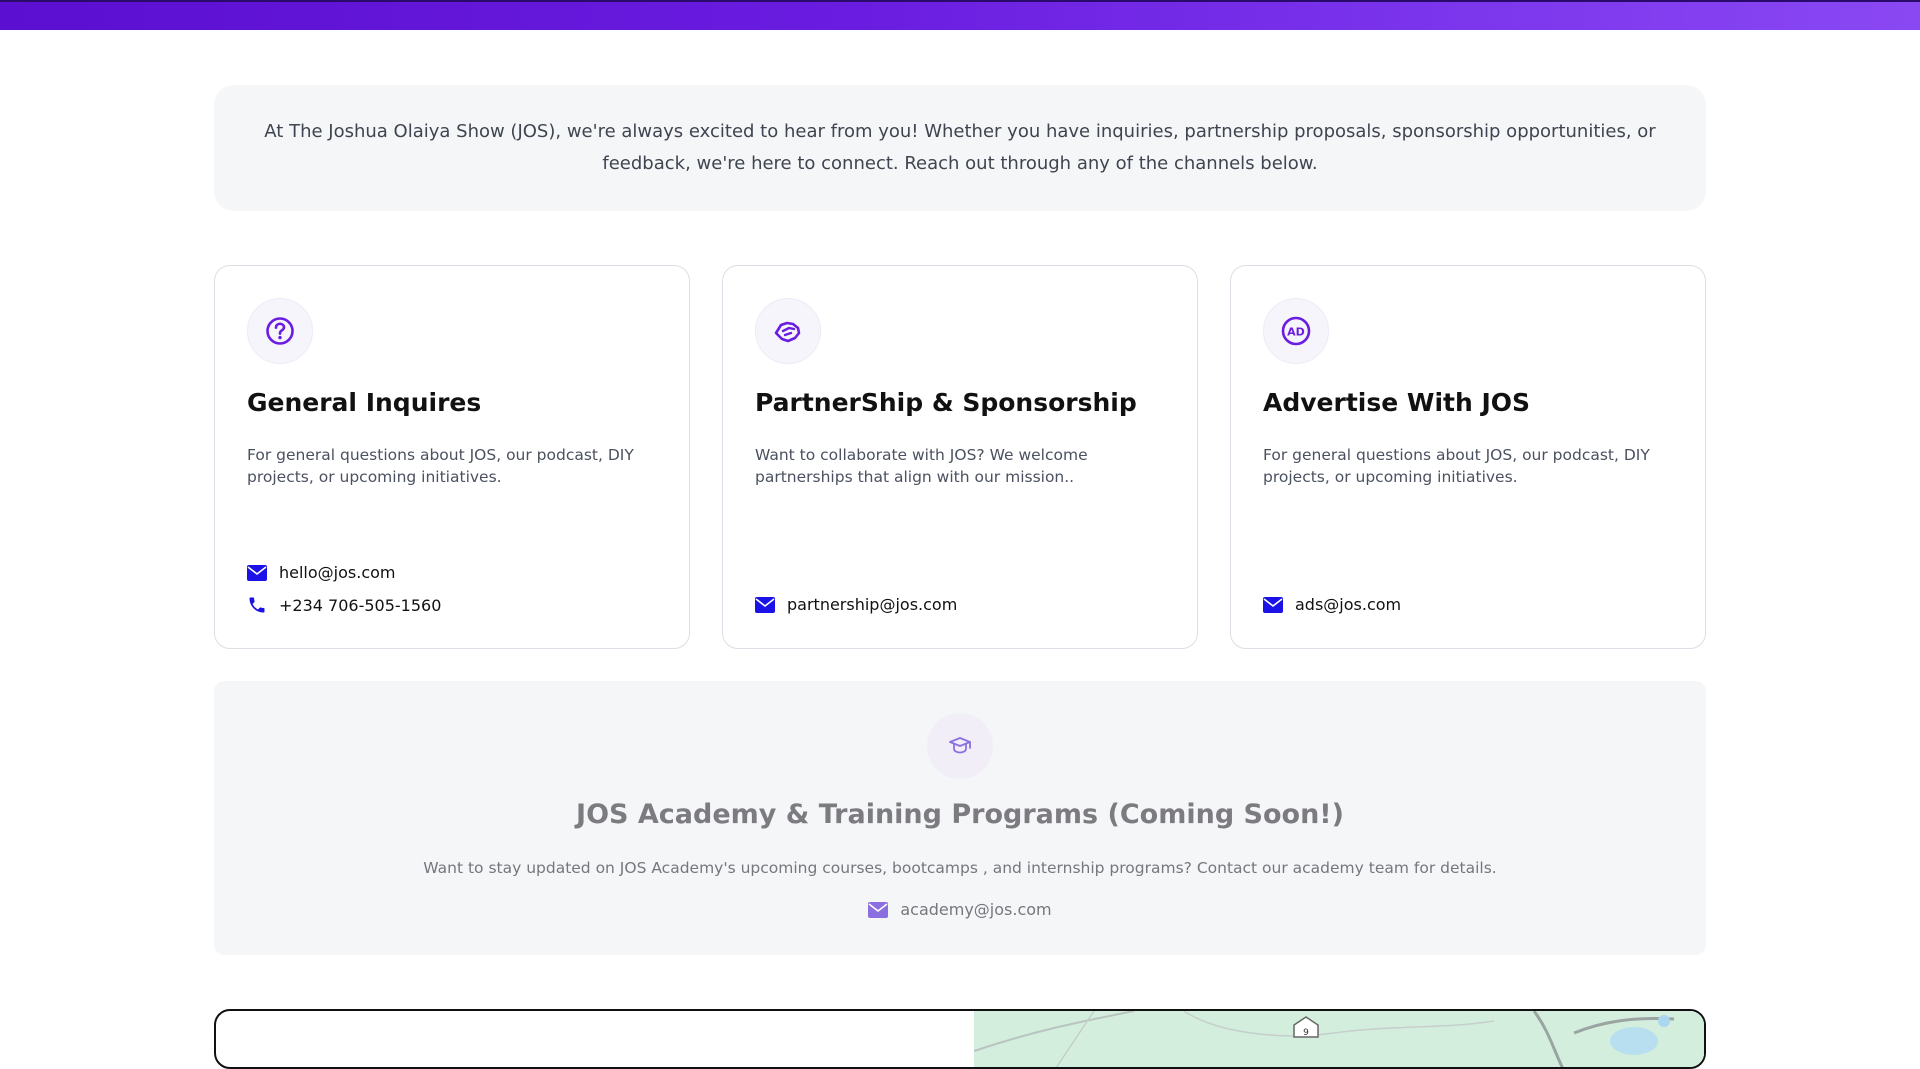  I want to click on map-section: 9, so click(960, 1039).